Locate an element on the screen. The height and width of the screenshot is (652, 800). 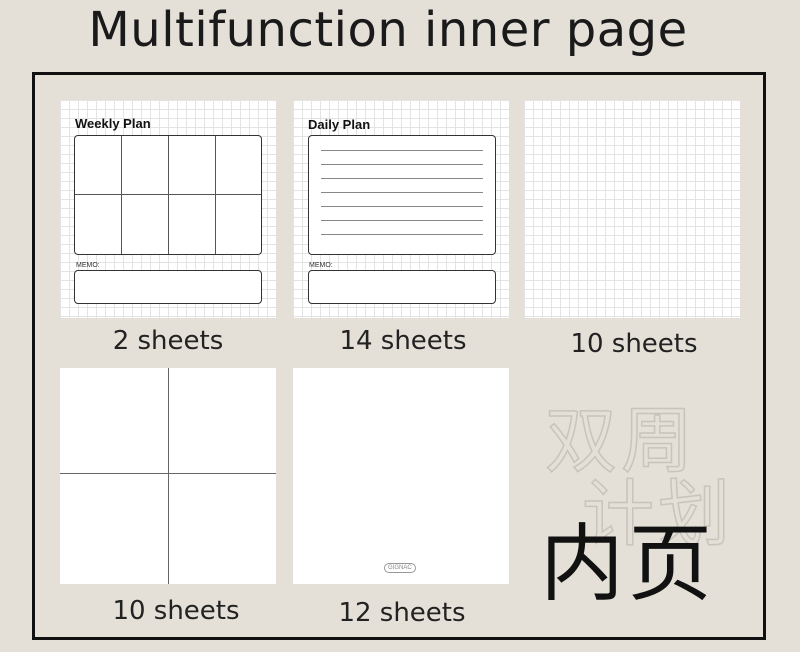
weekly-memo-box is located at coordinates (168, 287).